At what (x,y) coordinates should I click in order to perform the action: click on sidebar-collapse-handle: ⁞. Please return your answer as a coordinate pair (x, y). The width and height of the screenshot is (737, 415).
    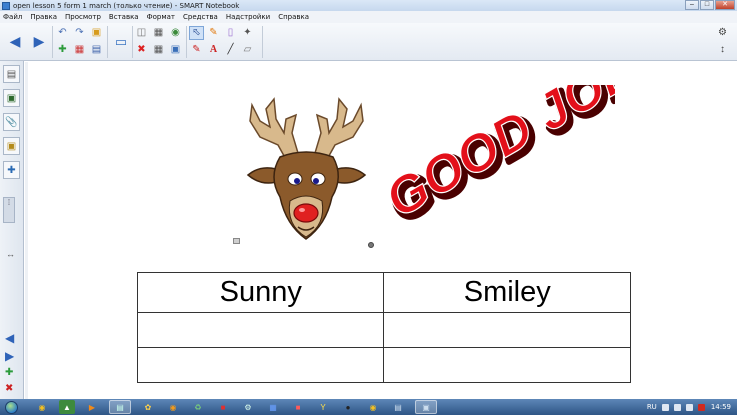
    Looking at the image, I should click on (9, 210).